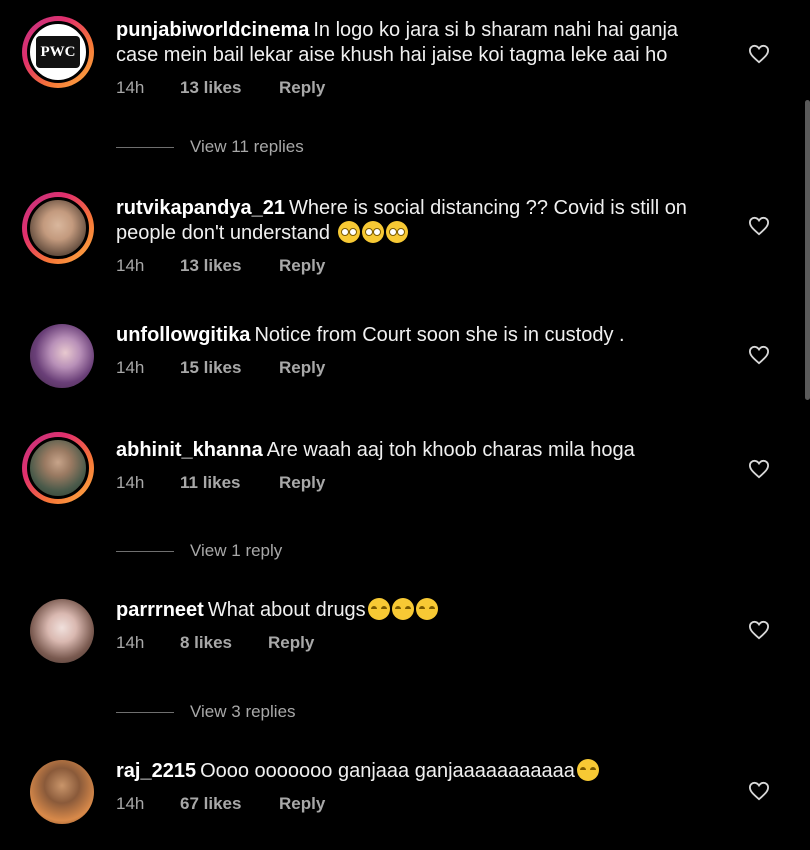  What do you see at coordinates (200, 208) in the screenshot?
I see `comment-username: rutvikapandya_21` at bounding box center [200, 208].